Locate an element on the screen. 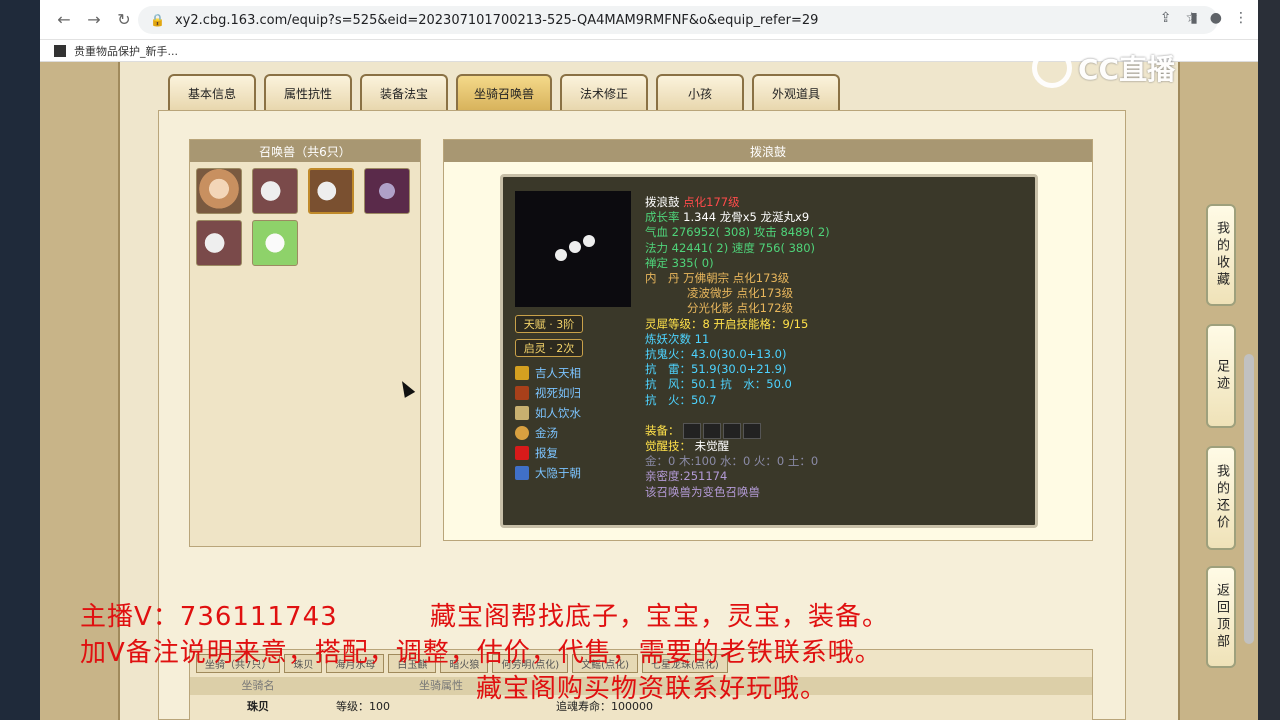 The width and height of the screenshot is (1280, 720). forward-icon: → is located at coordinates (94, 20).